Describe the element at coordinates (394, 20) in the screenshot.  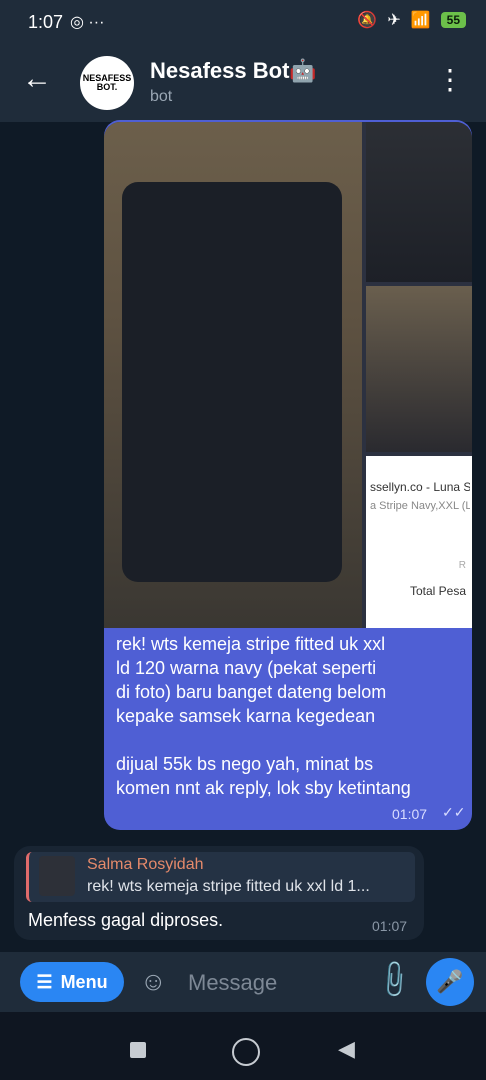
I see `airplane-icon: ✈` at that location.